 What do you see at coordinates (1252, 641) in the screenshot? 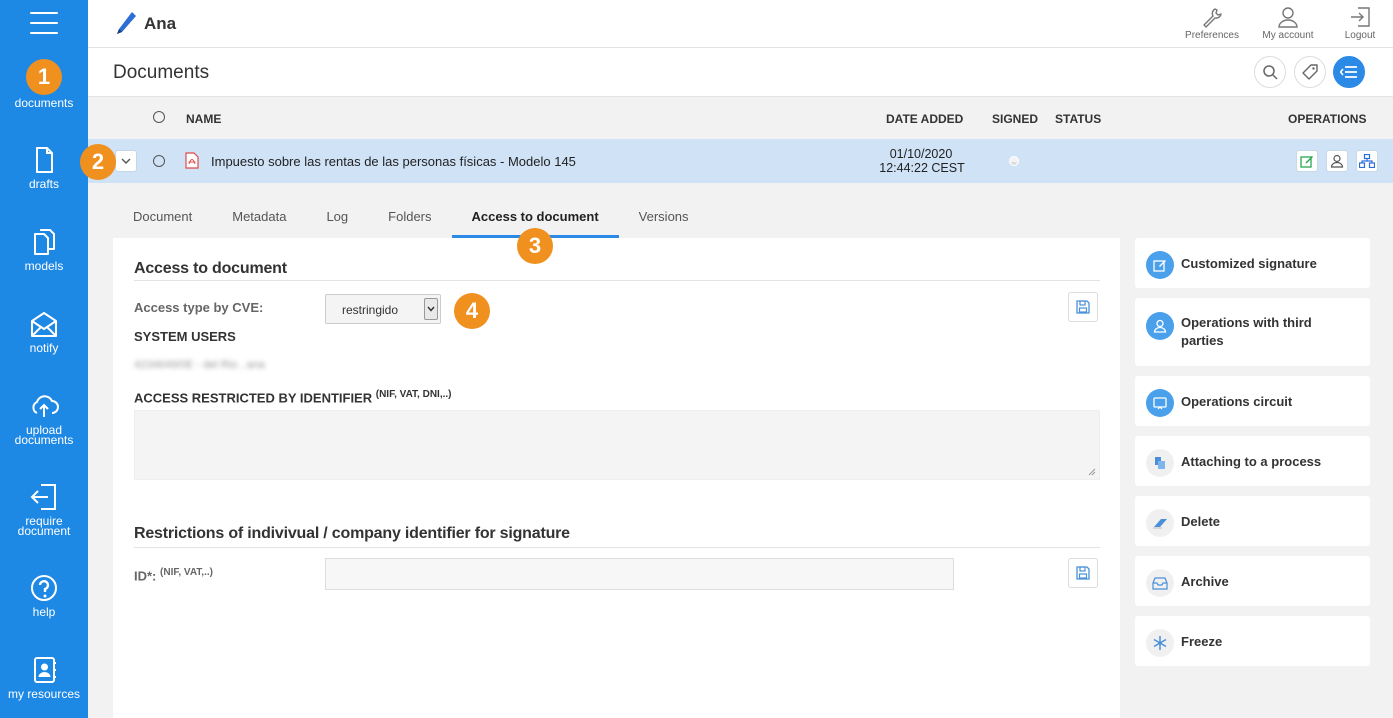
I see `freeze-button: Freeze` at bounding box center [1252, 641].